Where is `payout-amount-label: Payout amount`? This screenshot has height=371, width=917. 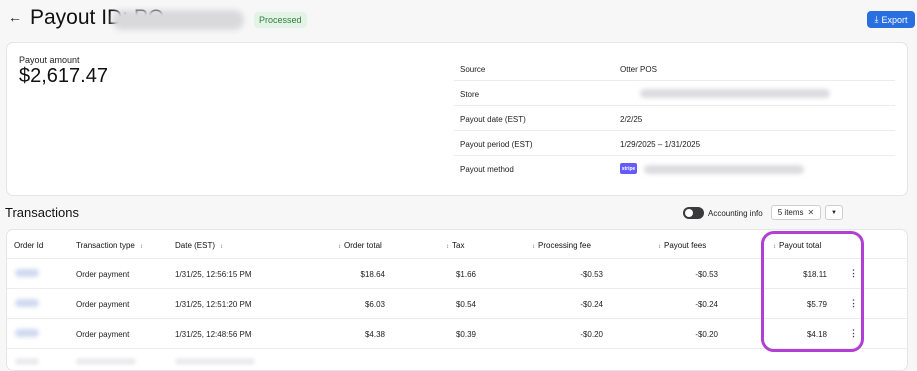 payout-amount-label: Payout amount is located at coordinates (49, 60).